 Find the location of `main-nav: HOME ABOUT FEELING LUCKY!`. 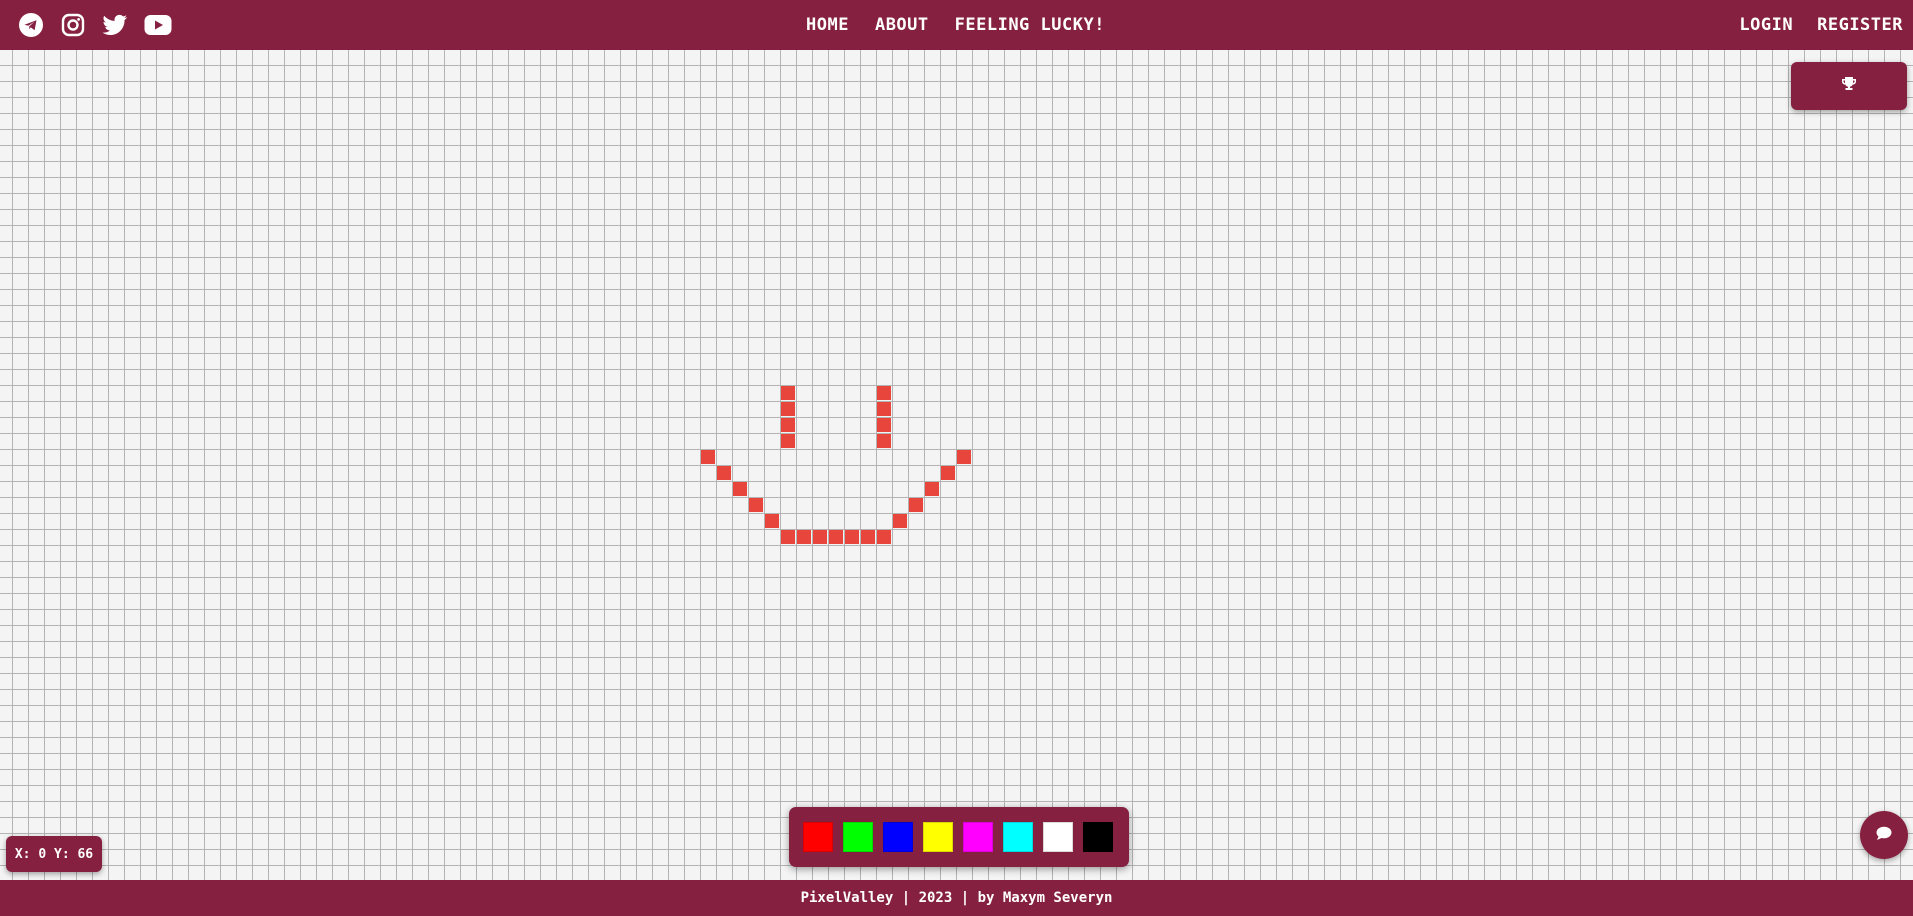

main-nav: HOME ABOUT FEELING LUCKY! is located at coordinates (955, 25).